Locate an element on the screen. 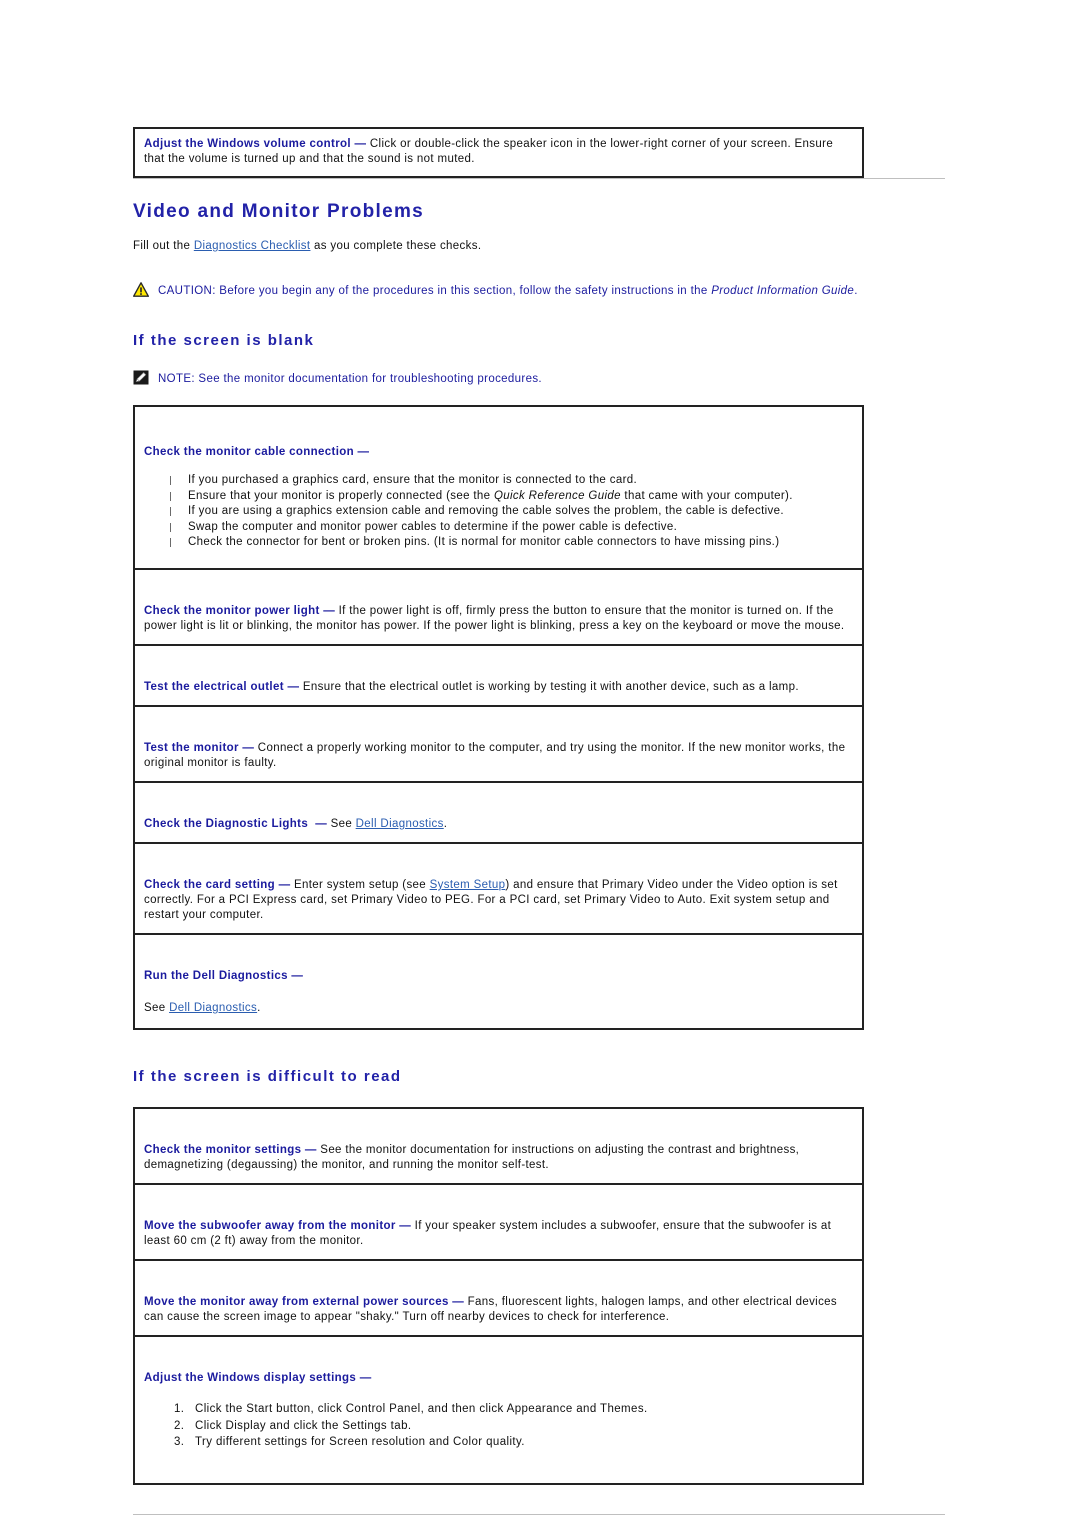 The height and width of the screenshot is (1515, 1080). row-lead: Check the monitor power light is located at coordinates (232, 611).